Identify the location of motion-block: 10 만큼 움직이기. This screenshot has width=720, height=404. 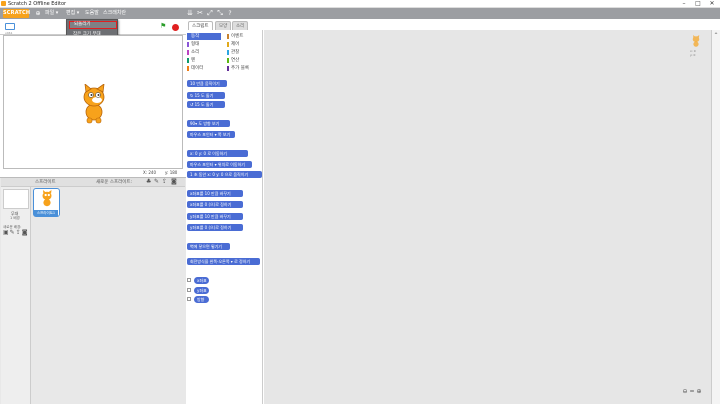
(207, 83).